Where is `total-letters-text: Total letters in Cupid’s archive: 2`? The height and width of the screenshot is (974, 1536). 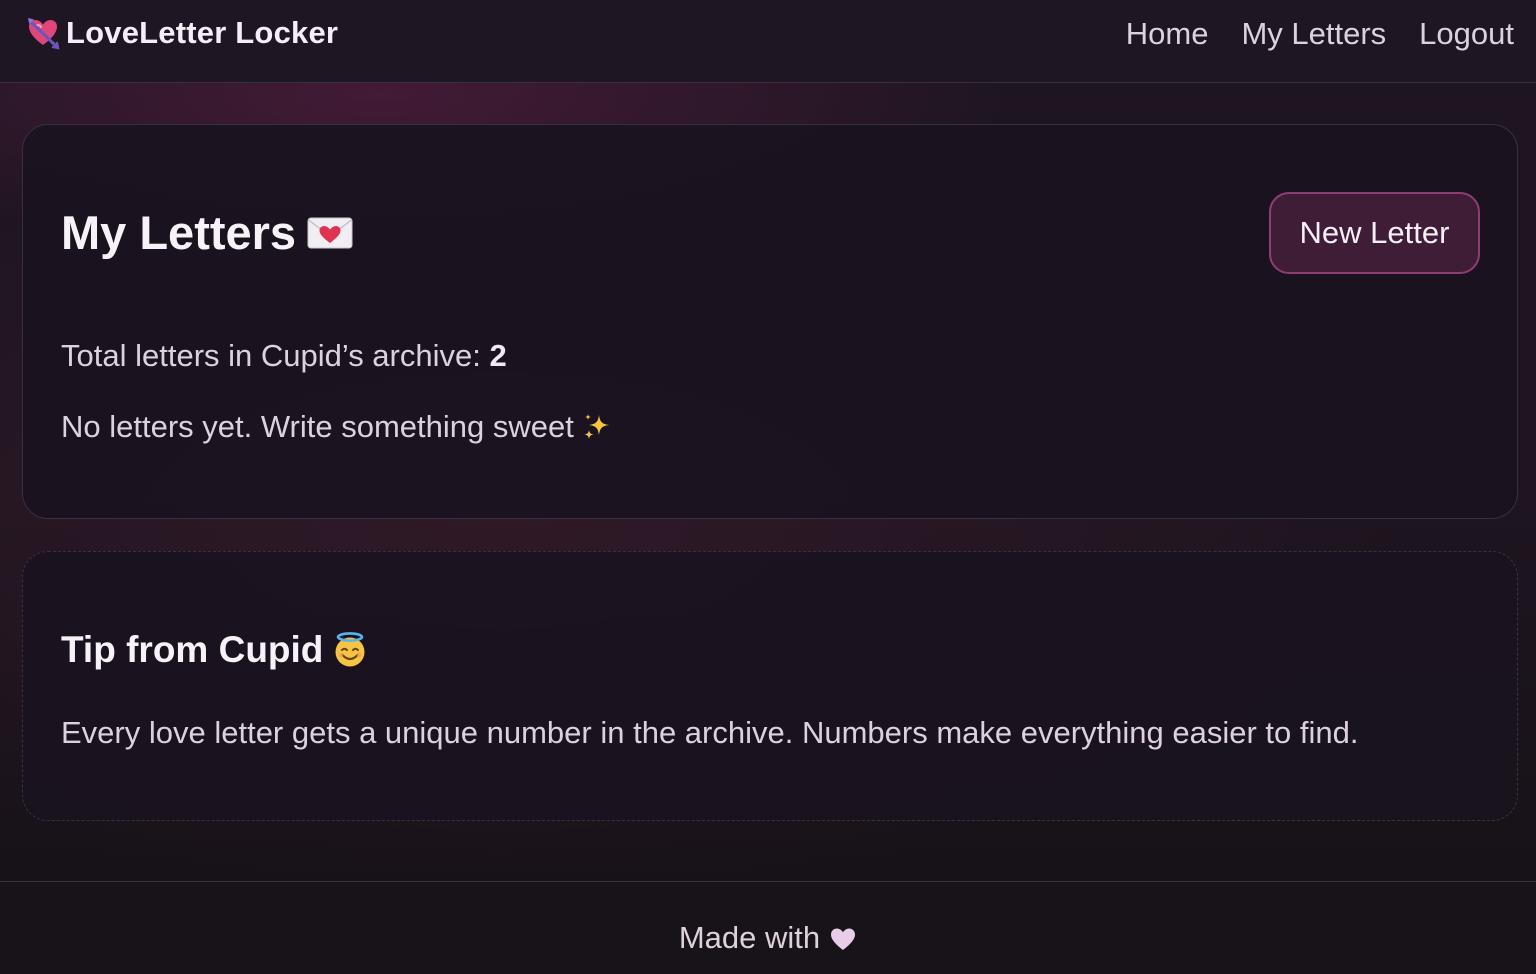 total-letters-text: Total letters in Cupid’s archive: 2 is located at coordinates (284, 356).